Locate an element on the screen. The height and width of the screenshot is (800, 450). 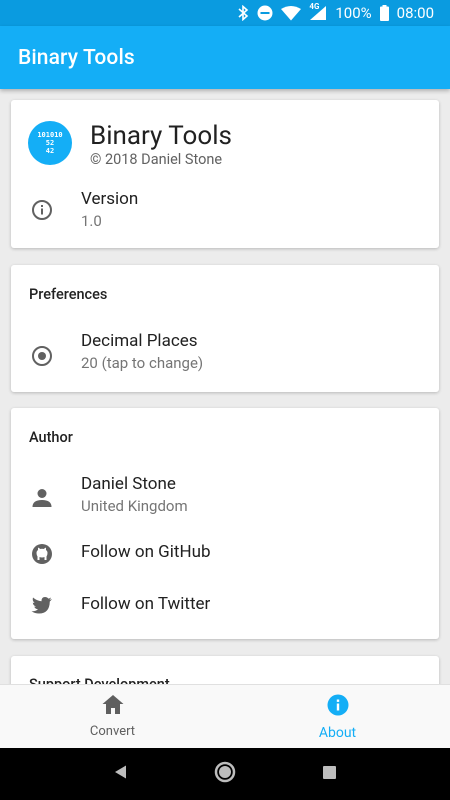
bottom-navigation: Convert About is located at coordinates (225, 716).